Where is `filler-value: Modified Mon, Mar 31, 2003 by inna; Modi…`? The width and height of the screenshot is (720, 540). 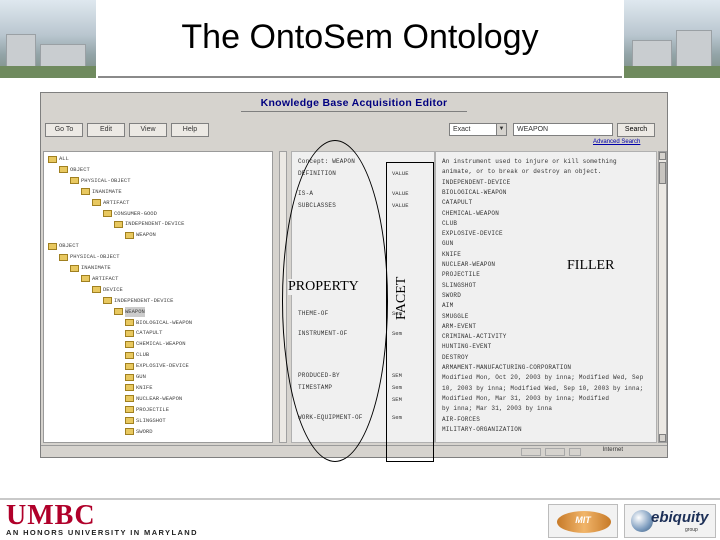 filler-value: Modified Mon, Mar 31, 2003 by inna; Modi… is located at coordinates (525, 398).